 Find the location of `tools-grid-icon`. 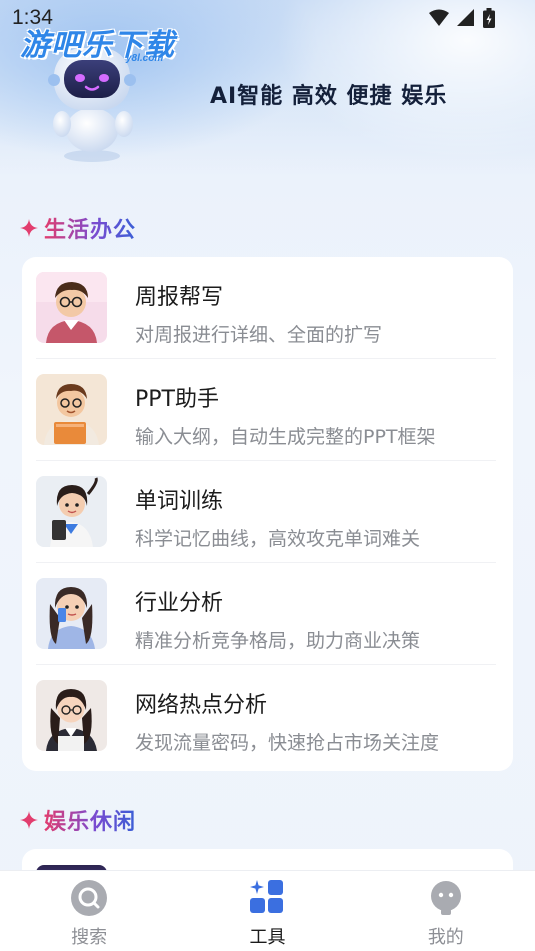

tools-grid-icon is located at coordinates (267, 896).